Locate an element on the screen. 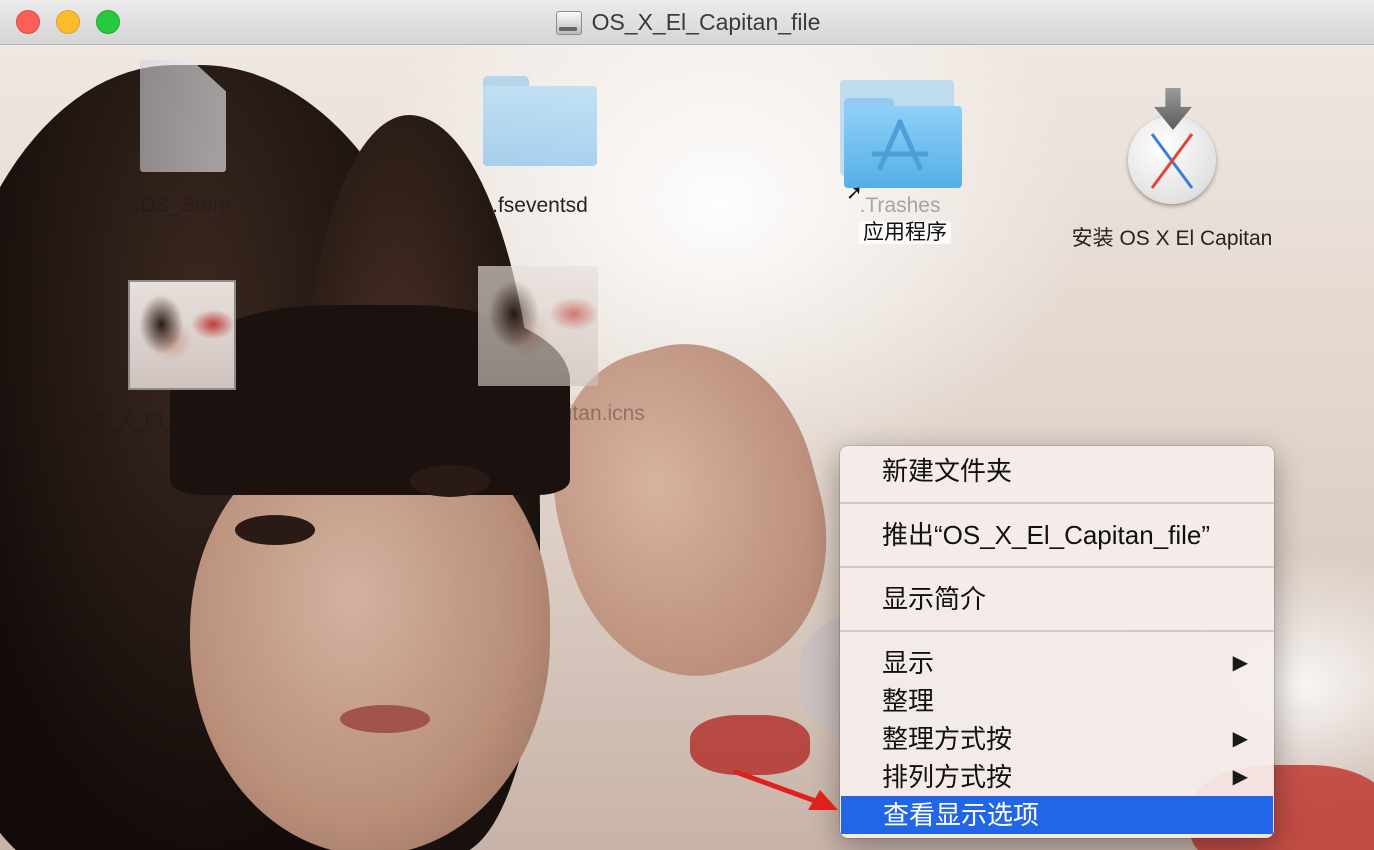 The image size is (1374, 850). menu-item-new-folder: 新建文件夹 is located at coordinates (1057, 471).